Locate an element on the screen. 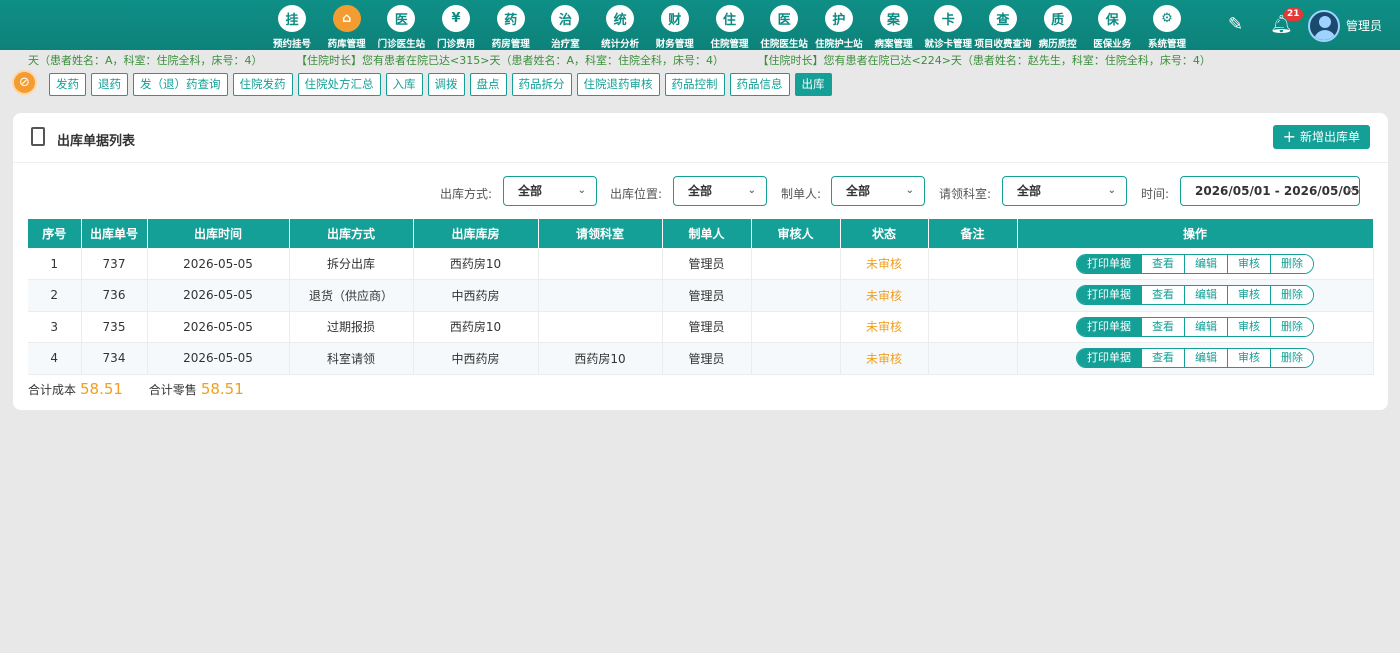  nav-item: 查项目收费查询 is located at coordinates (1002, 26).